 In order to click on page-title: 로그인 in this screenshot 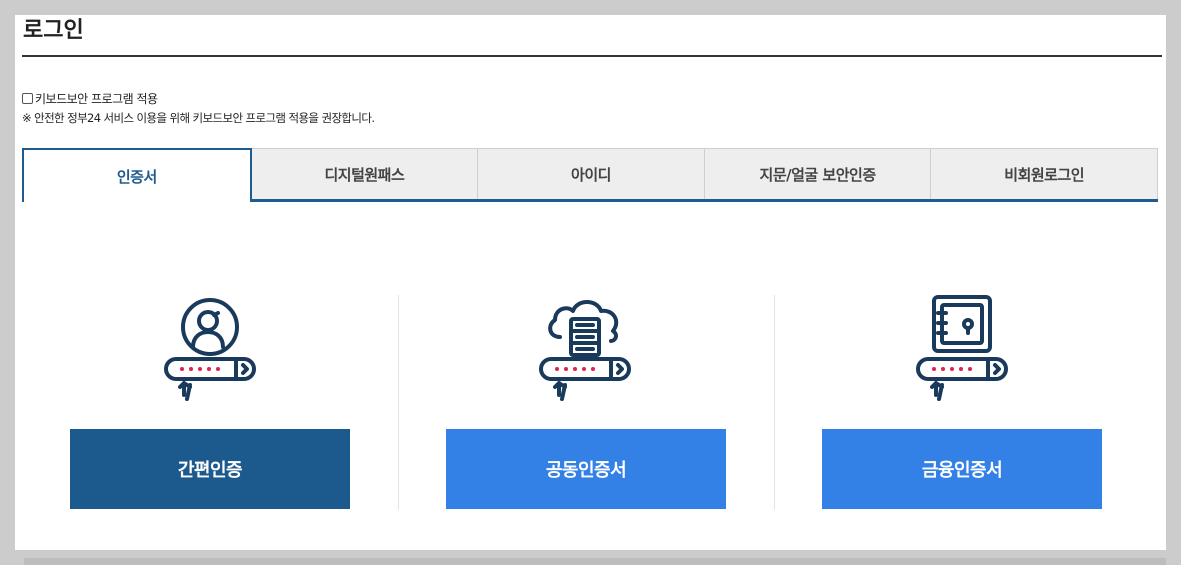, I will do `click(53, 30)`.